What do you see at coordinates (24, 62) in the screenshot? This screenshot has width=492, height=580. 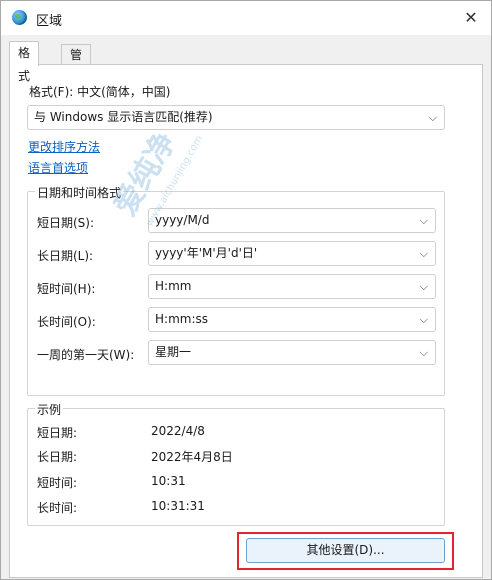 I see `tab-format: 格式` at bounding box center [24, 62].